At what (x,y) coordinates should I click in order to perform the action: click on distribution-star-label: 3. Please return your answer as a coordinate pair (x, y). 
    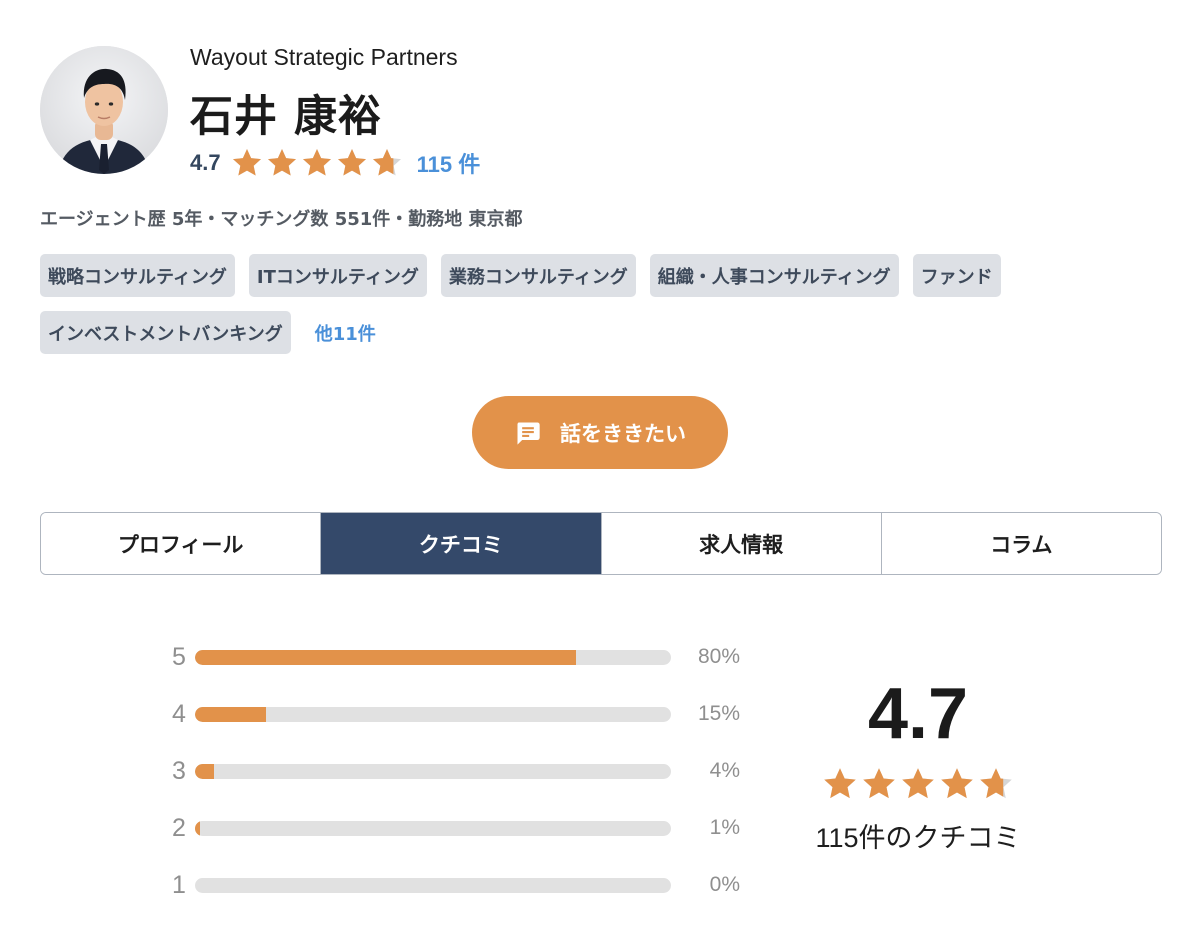
    Looking at the image, I should click on (179, 771).